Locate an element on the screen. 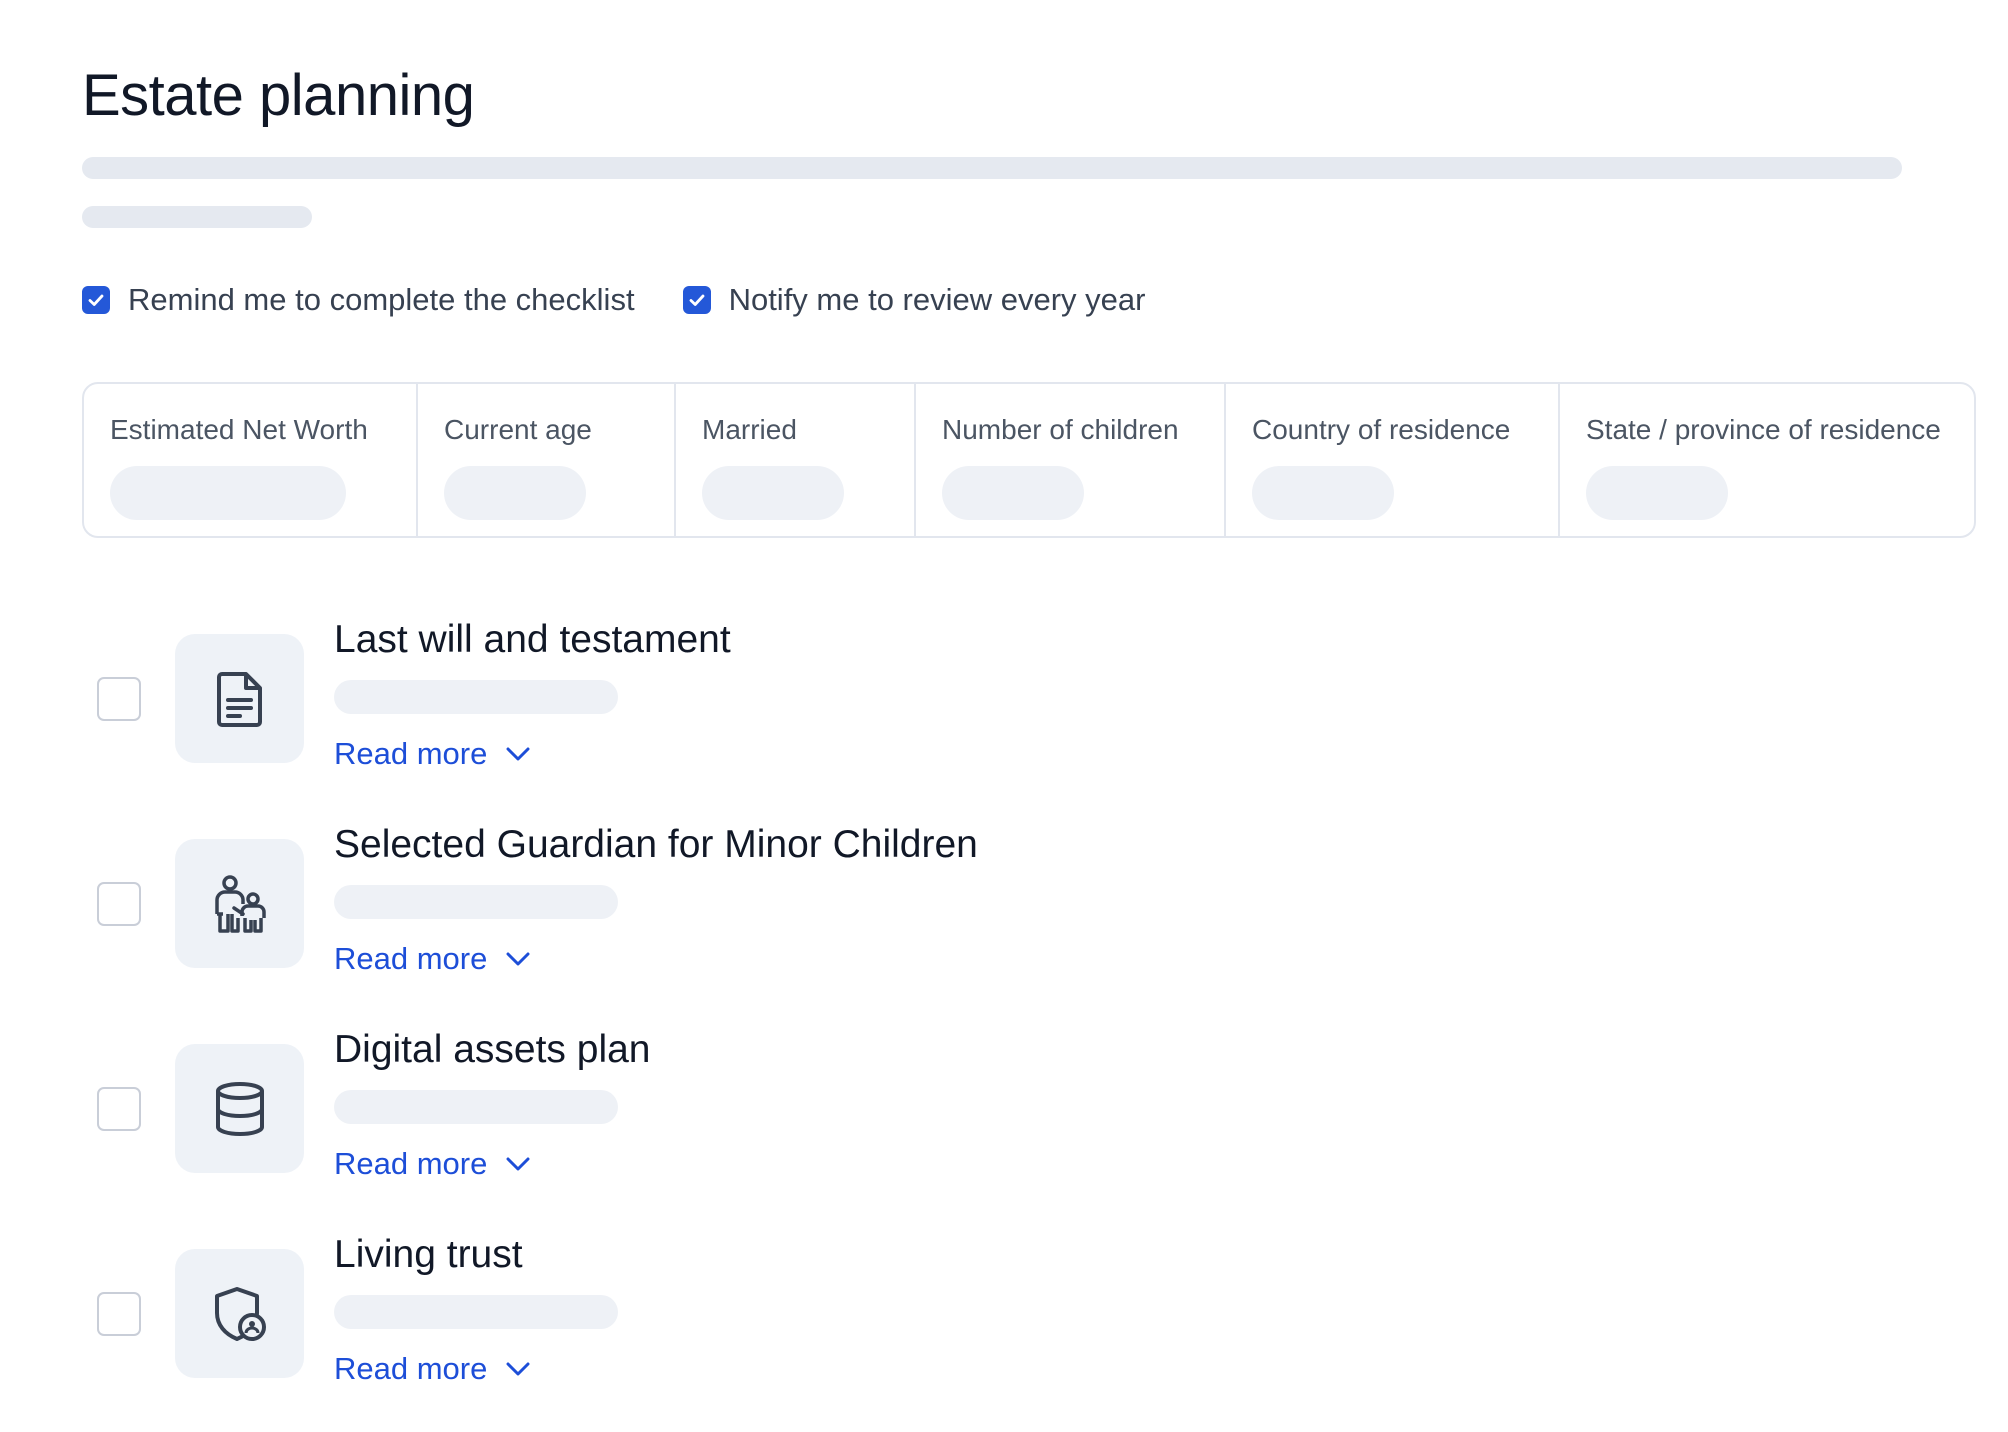 The width and height of the screenshot is (2008, 1432). field-state-province-of-residence: State / province of residence is located at coordinates (1767, 460).